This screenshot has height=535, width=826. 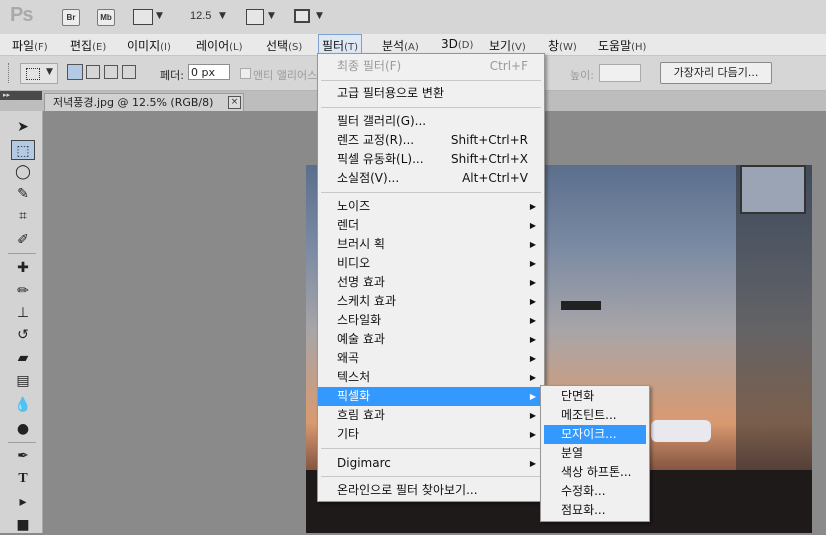 I want to click on toolbox-collapse-icon: ▸▸, so click(x=21, y=95).